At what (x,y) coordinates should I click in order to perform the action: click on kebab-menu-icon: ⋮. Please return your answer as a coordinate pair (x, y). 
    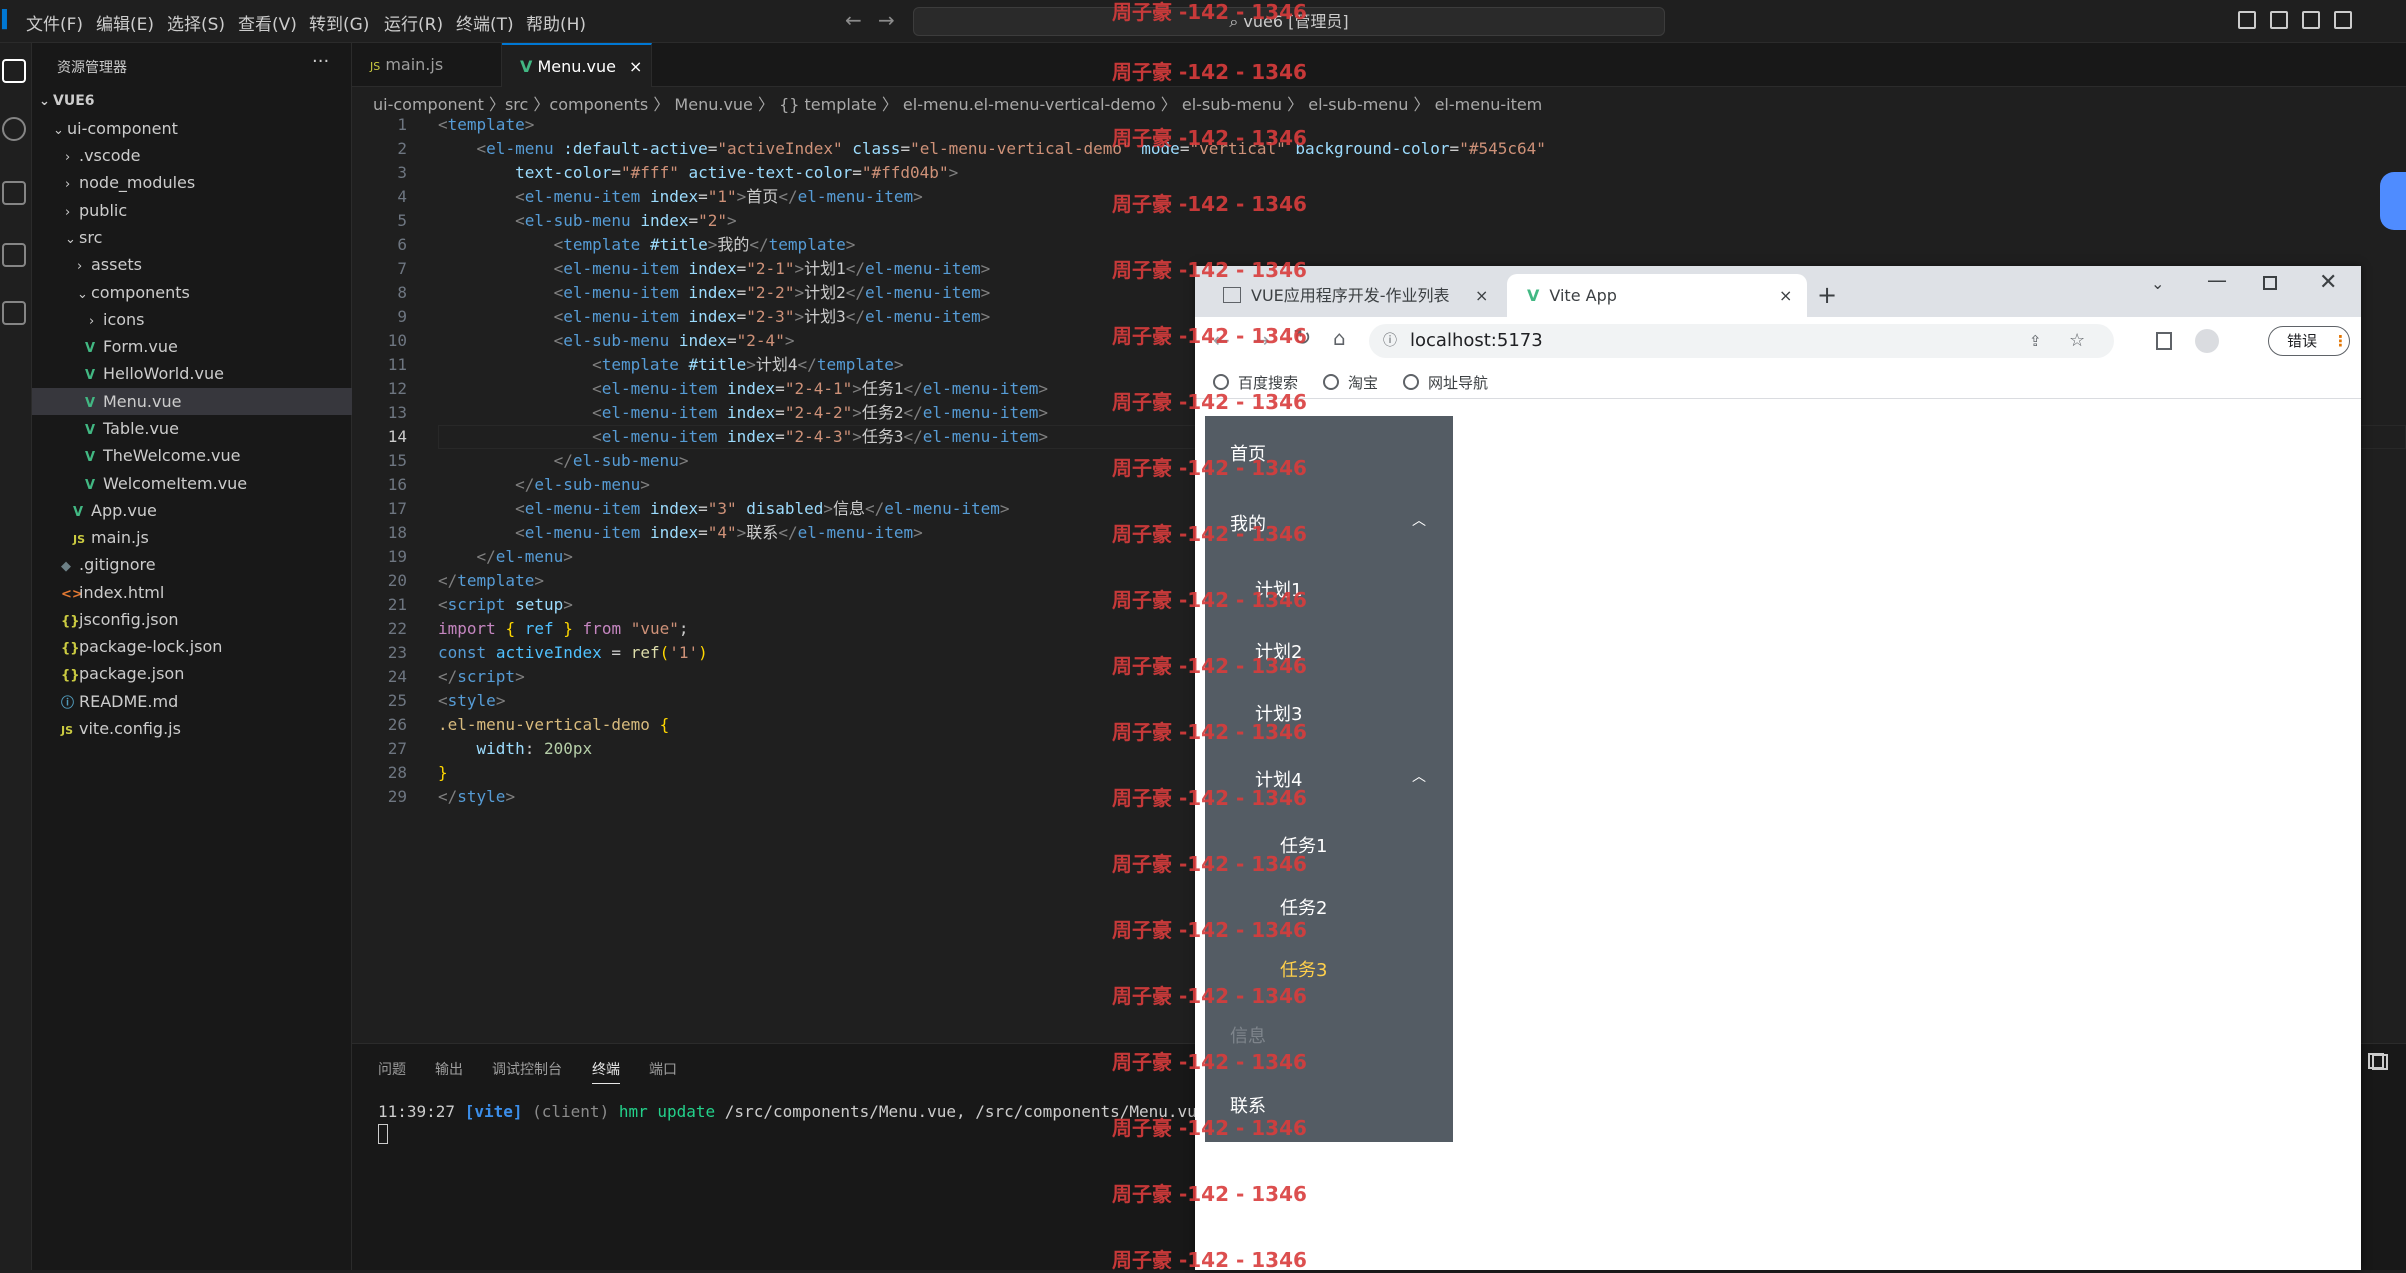
    Looking at the image, I should click on (2340, 341).